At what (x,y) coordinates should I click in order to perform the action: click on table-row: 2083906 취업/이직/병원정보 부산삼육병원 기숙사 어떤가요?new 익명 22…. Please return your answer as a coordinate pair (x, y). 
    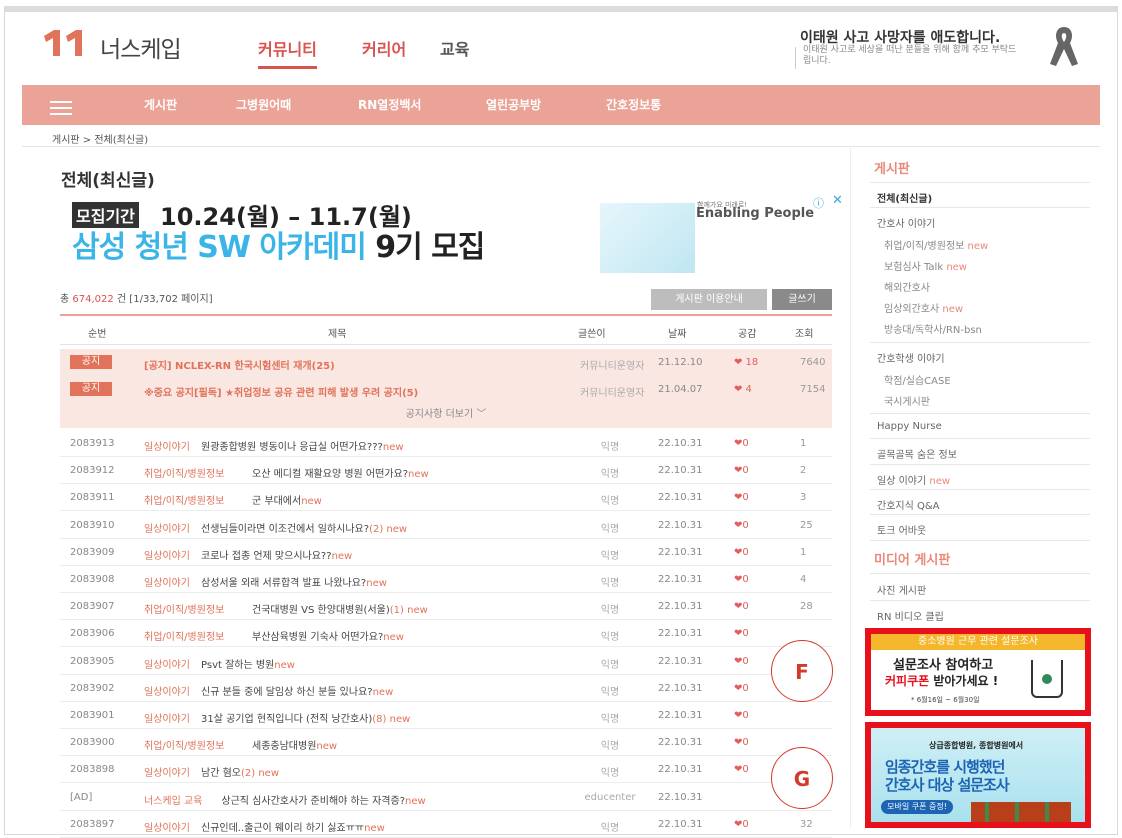
    Looking at the image, I should click on (446, 634).